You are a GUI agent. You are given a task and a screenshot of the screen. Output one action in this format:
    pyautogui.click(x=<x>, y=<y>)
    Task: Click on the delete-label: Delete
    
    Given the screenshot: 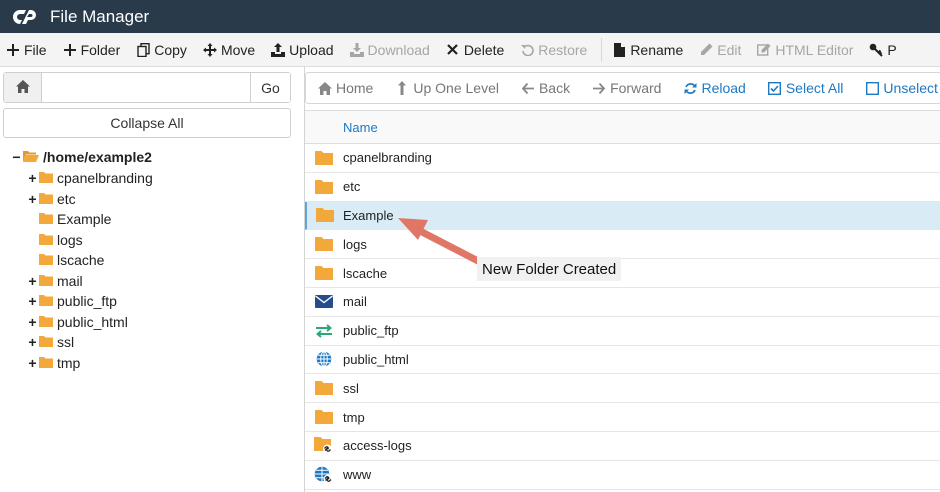 What is the action you would take?
    pyautogui.click(x=484, y=49)
    